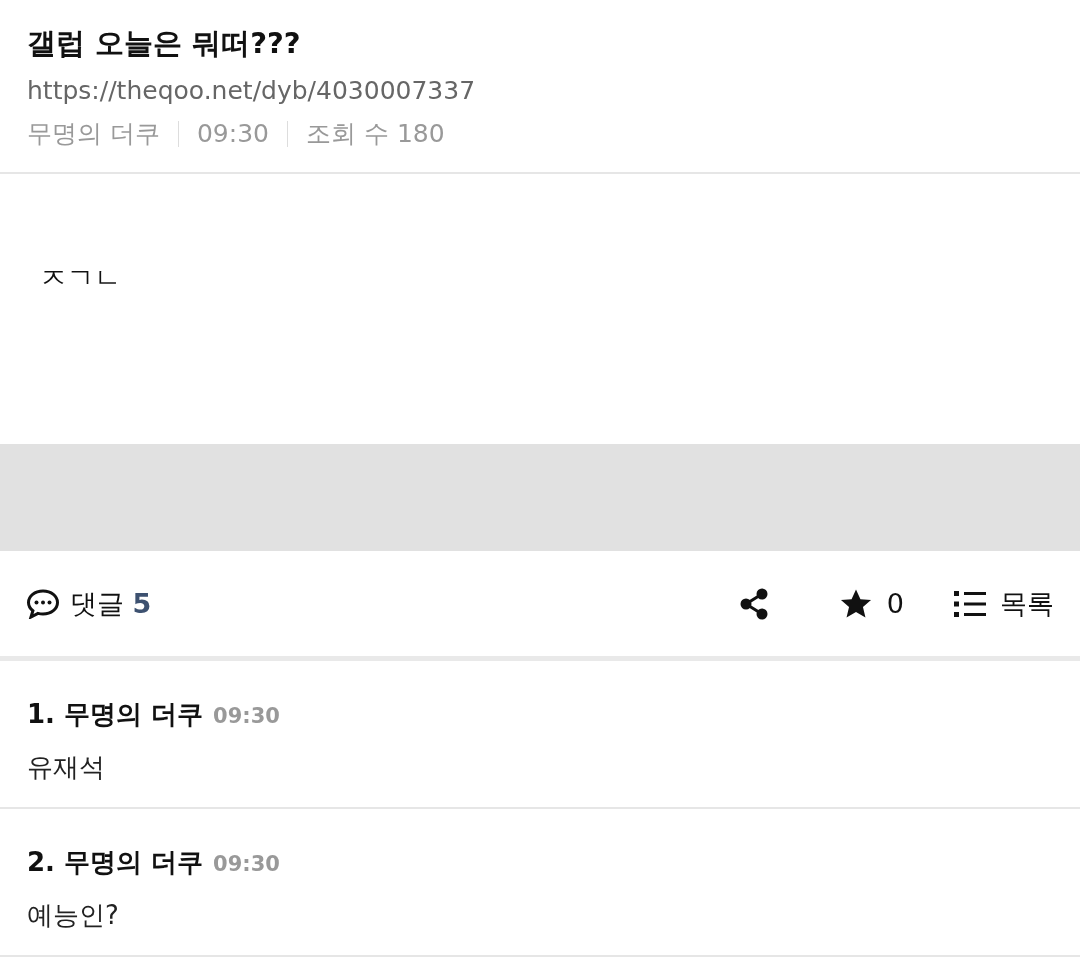 Image resolution: width=1080 pixels, height=961 pixels. Describe the element at coordinates (375, 134) in the screenshot. I see `view-count: 조회 수 180` at that location.